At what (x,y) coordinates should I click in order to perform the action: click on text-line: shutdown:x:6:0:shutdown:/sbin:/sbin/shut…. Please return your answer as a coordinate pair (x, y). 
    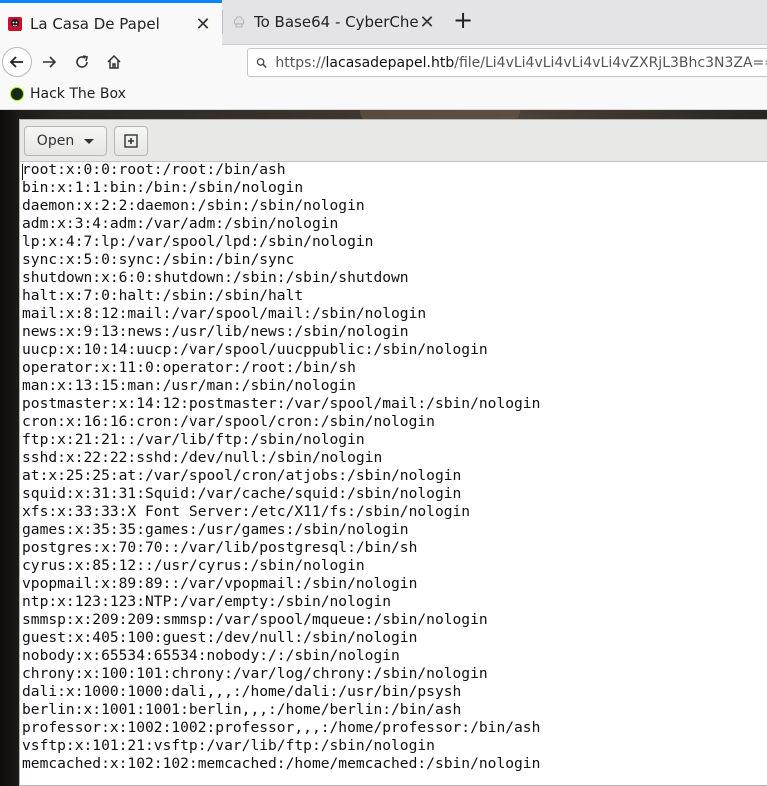
    Looking at the image, I should click on (215, 277).